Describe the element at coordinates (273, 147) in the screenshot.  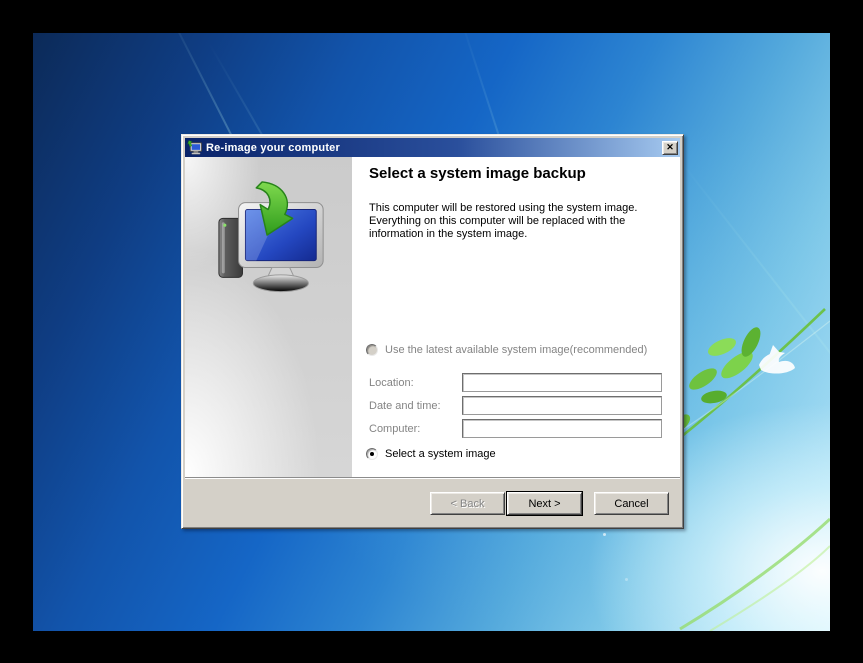
I see `window-title: Re-image your computer` at that location.